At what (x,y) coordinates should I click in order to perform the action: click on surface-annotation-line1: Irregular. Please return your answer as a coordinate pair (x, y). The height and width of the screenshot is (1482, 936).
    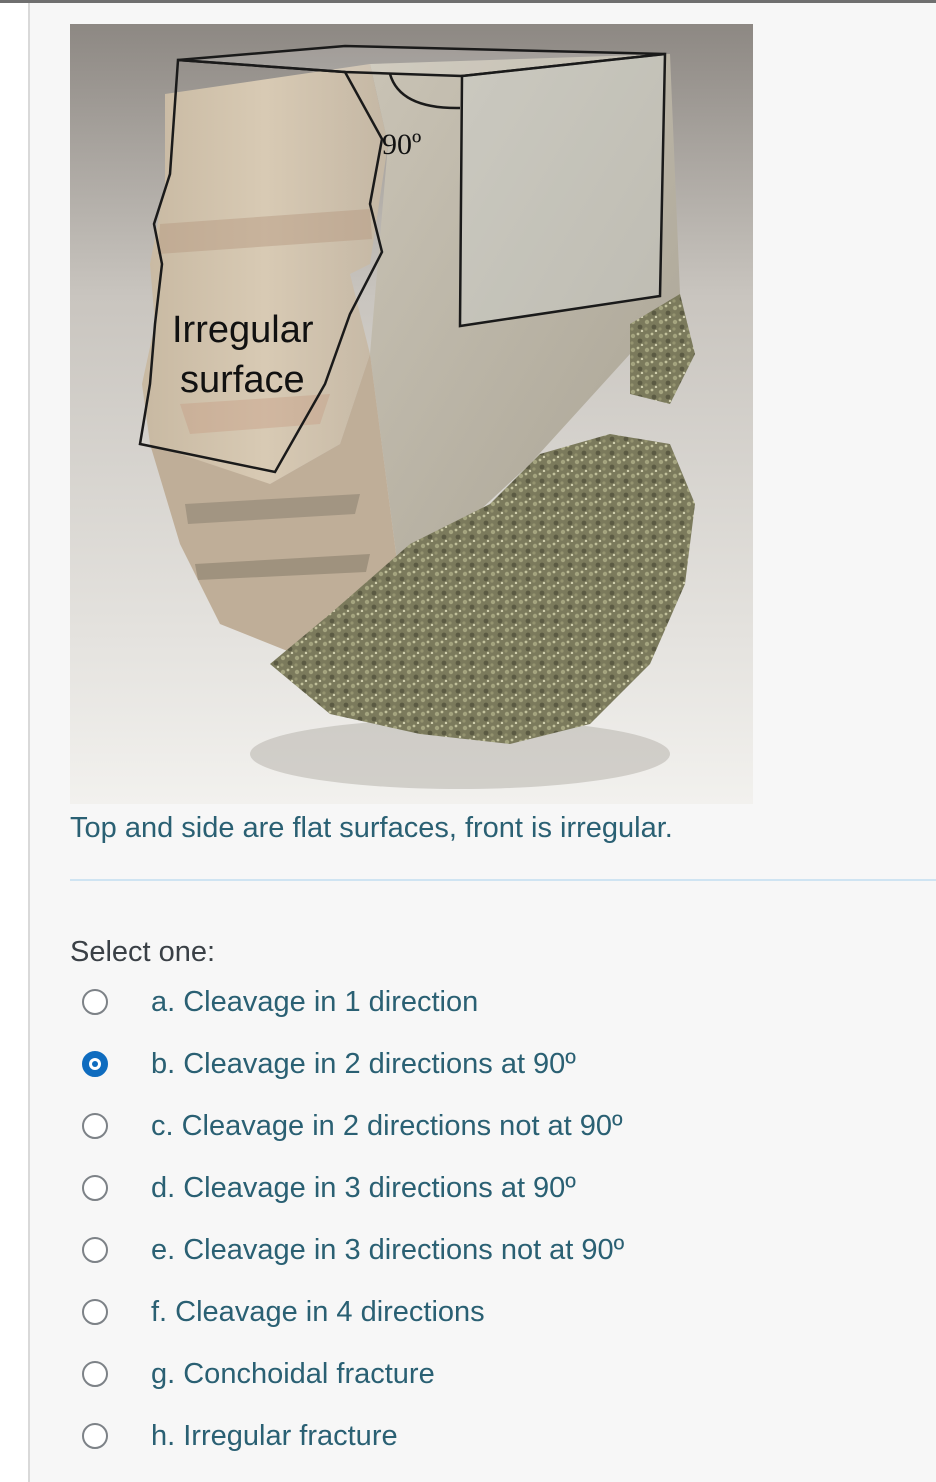
    Looking at the image, I should click on (243, 330).